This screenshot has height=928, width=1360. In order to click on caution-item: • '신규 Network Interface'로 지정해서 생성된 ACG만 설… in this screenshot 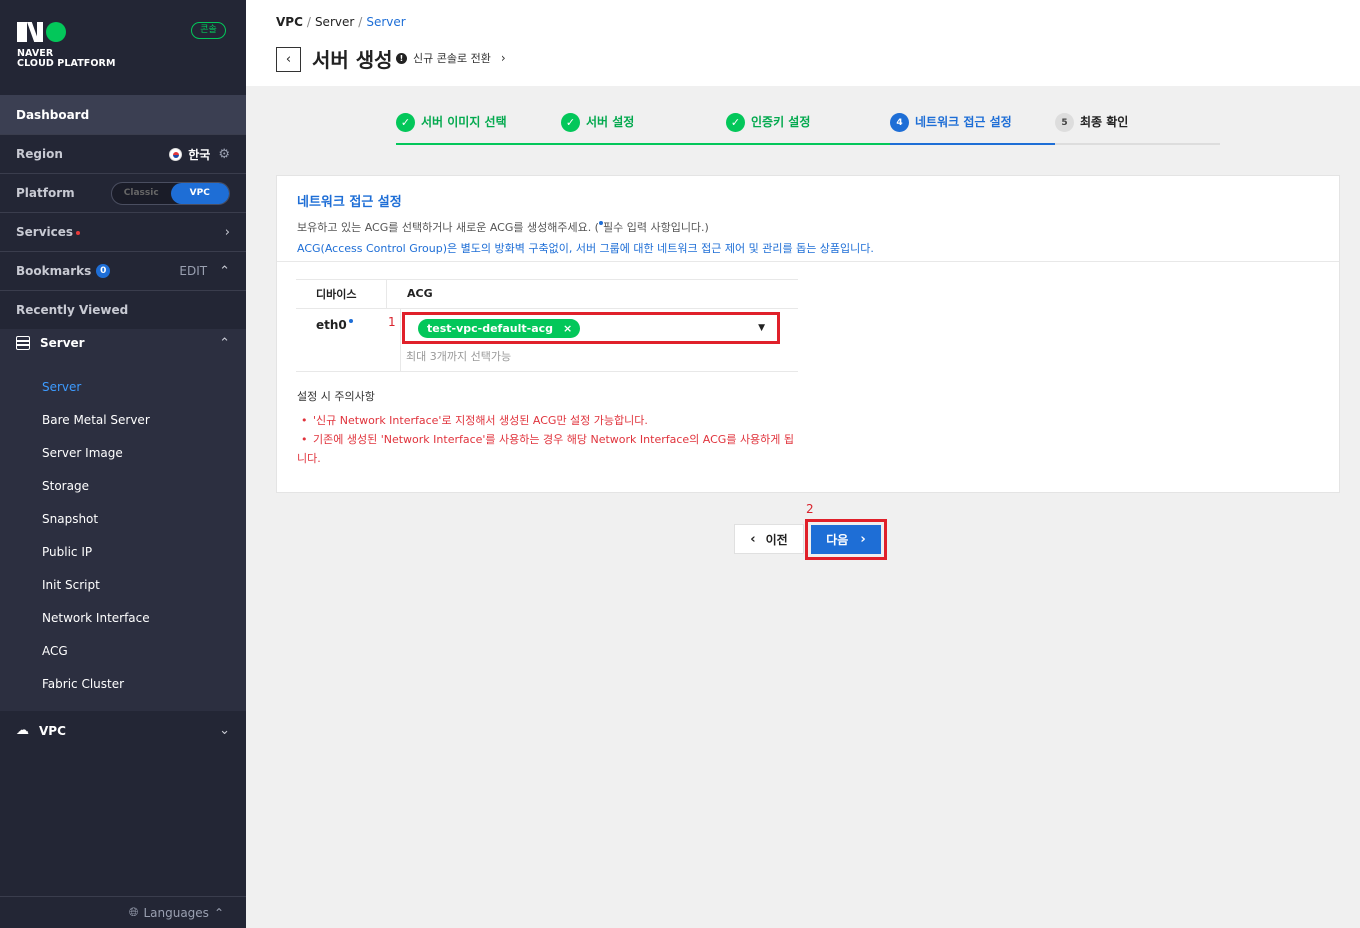, I will do `click(474, 420)`.